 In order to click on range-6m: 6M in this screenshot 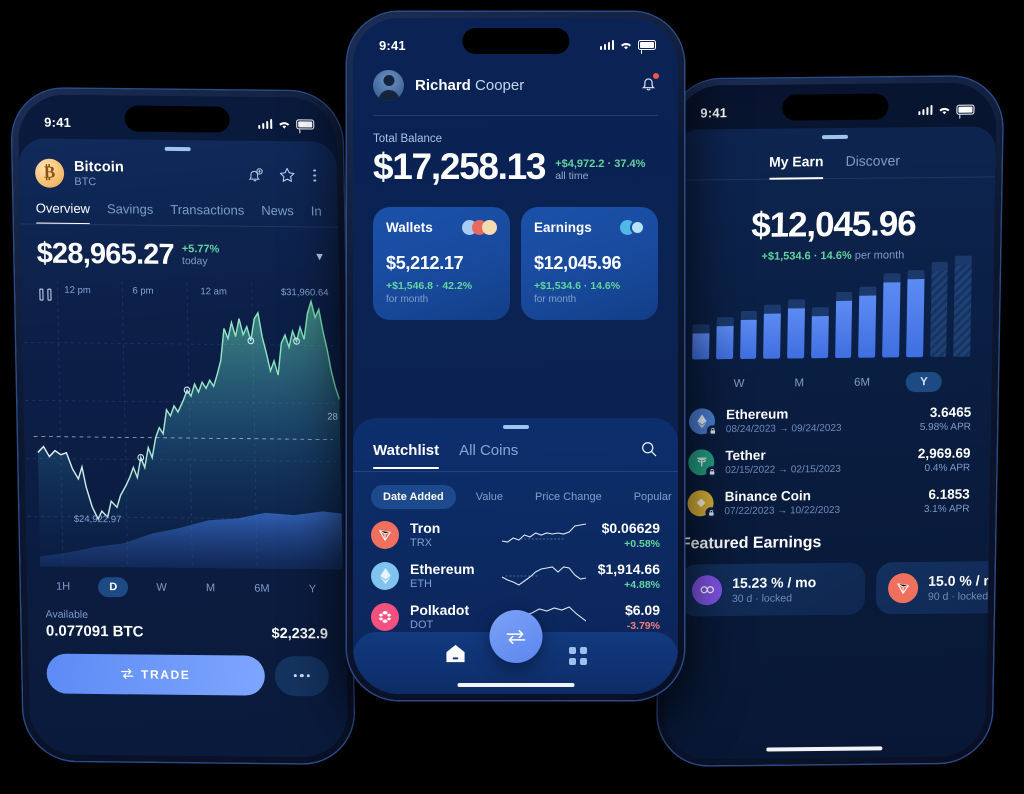, I will do `click(262, 588)`.